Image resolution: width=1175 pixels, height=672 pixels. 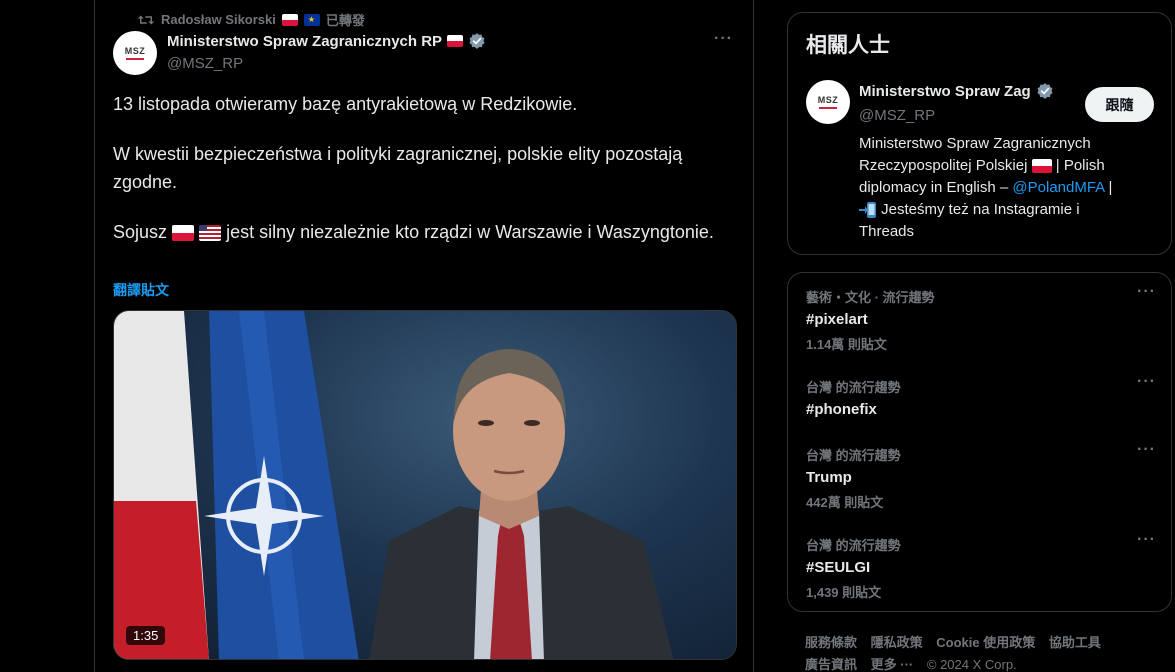 I want to click on person-name-row: Ministerstwo Spraw Zag, so click(x=956, y=91).